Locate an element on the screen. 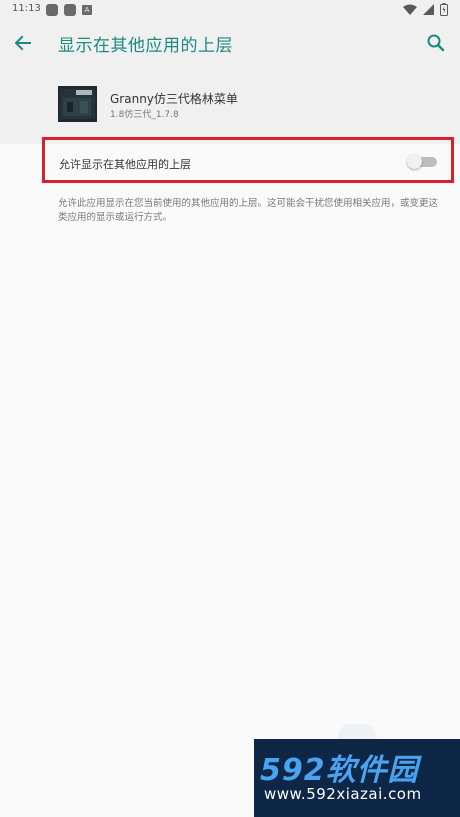  watermark-banner: 592软件园 www.592xiazai.com is located at coordinates (357, 778).